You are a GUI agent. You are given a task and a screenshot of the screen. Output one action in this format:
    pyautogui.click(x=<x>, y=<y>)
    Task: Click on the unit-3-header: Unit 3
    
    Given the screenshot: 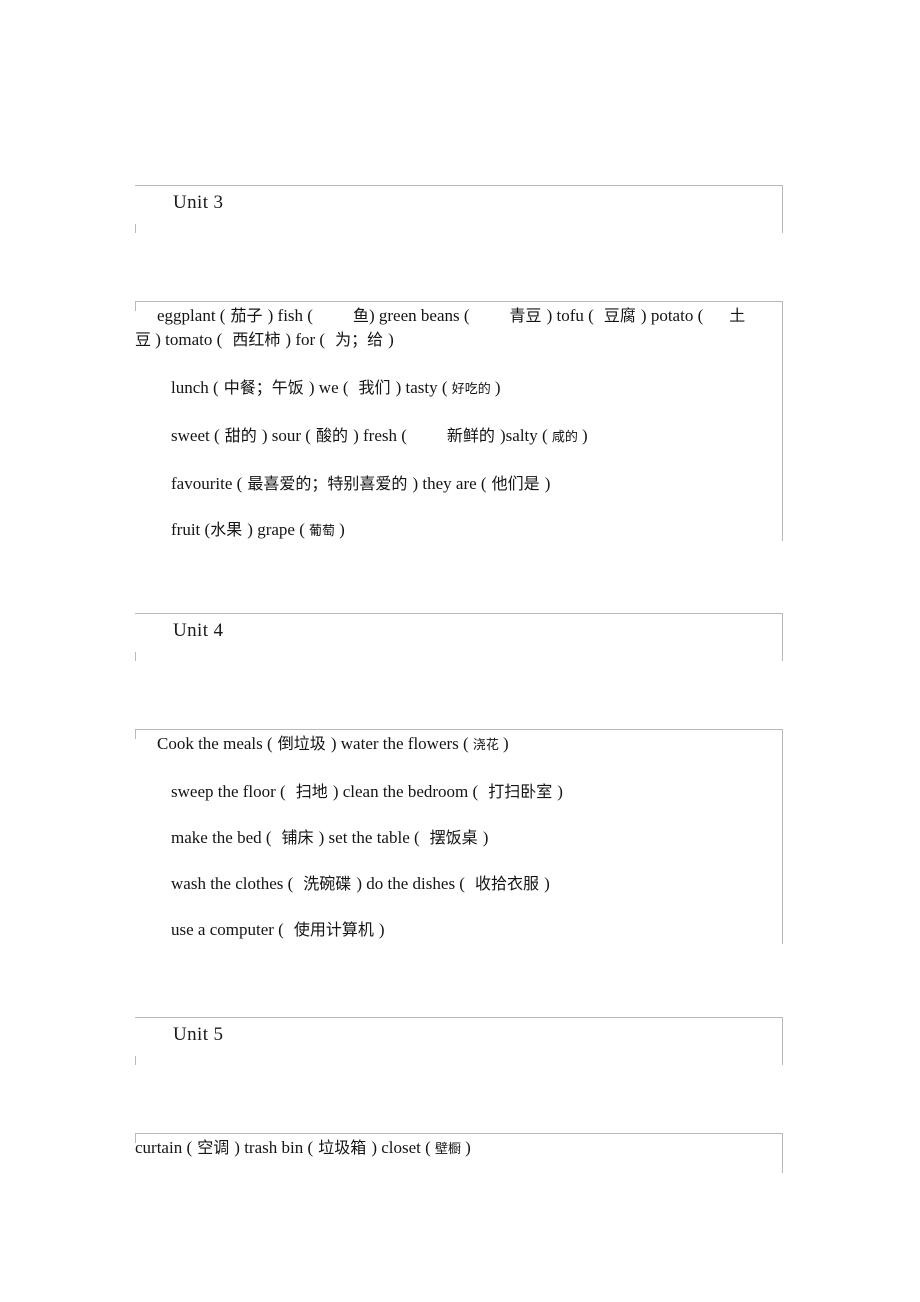 What is the action you would take?
    pyautogui.click(x=459, y=209)
    